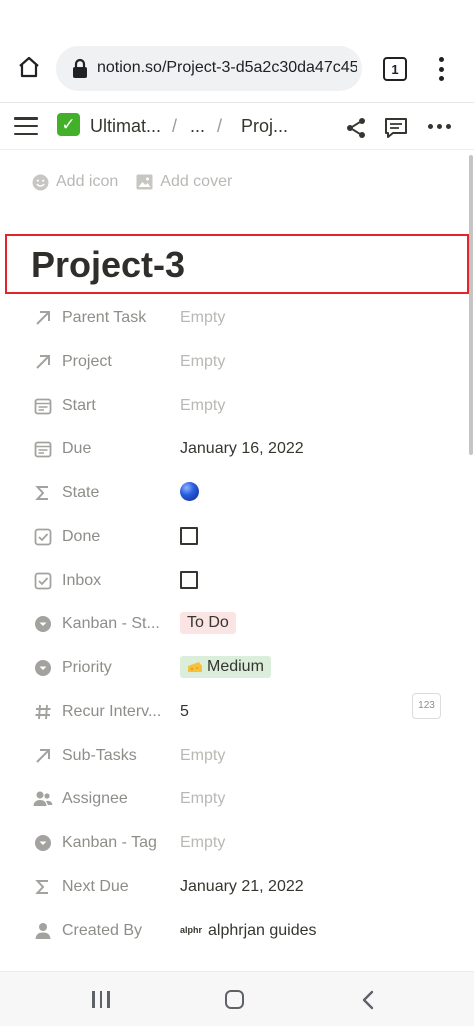  What do you see at coordinates (237, 494) in the screenshot?
I see `property-row: State` at bounding box center [237, 494].